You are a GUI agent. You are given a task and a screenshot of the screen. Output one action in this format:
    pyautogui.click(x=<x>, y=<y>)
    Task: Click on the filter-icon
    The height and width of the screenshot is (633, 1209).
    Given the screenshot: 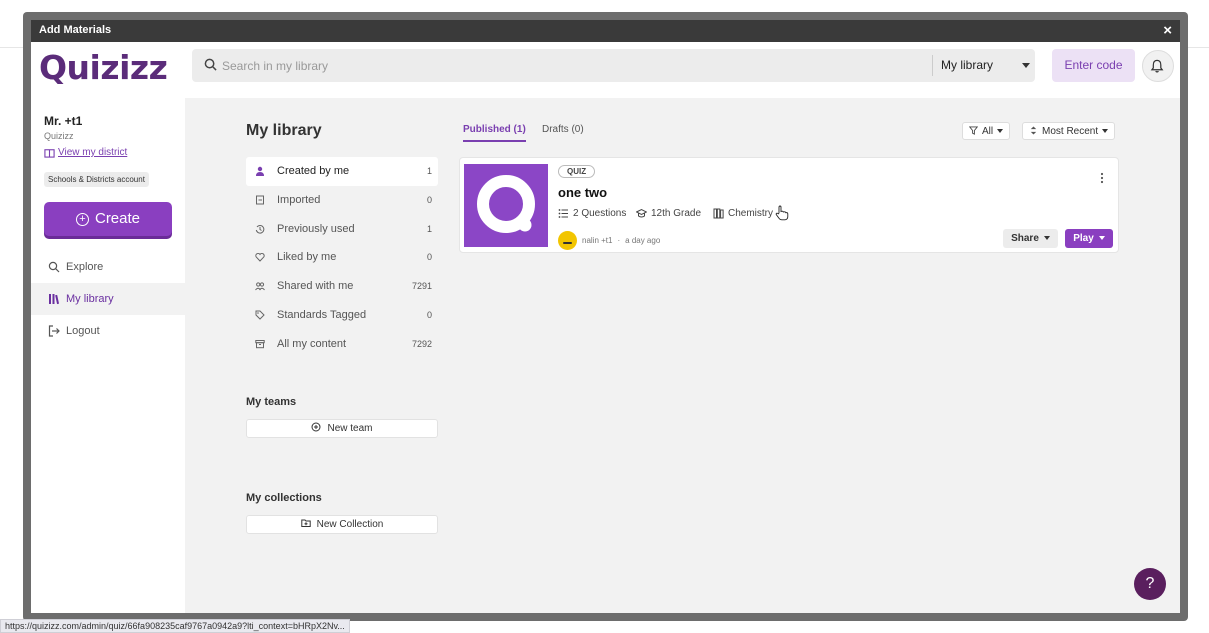 What is the action you would take?
    pyautogui.click(x=973, y=130)
    